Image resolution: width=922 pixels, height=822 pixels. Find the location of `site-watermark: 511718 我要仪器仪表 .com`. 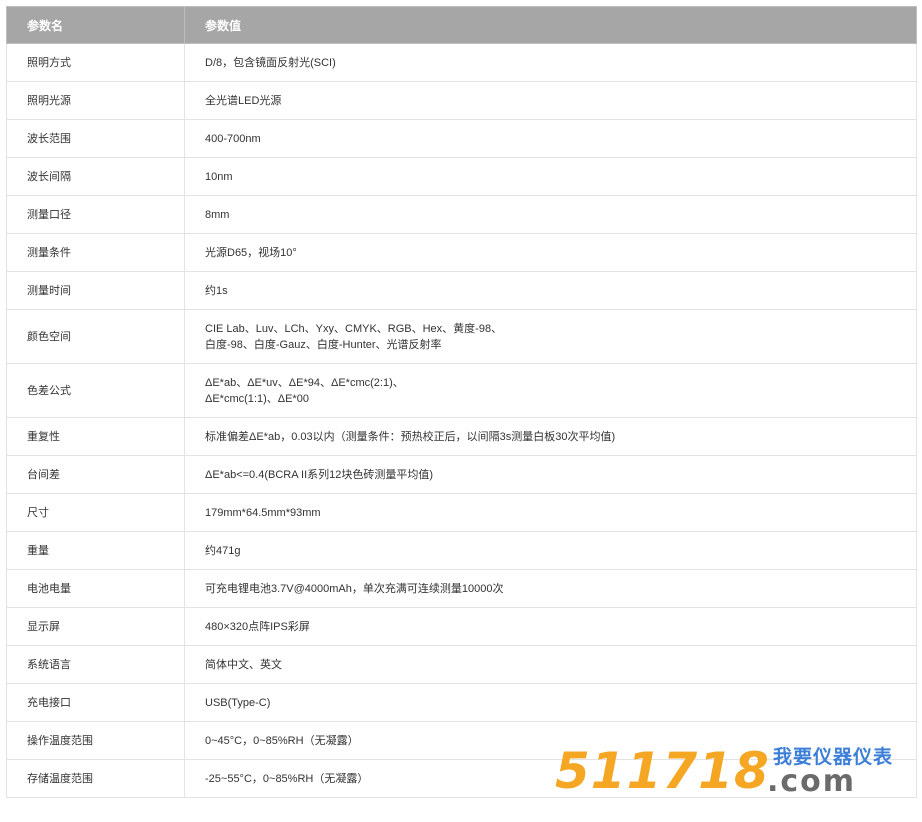

site-watermark: 511718 我要仪器仪表 .com is located at coordinates (727, 771).